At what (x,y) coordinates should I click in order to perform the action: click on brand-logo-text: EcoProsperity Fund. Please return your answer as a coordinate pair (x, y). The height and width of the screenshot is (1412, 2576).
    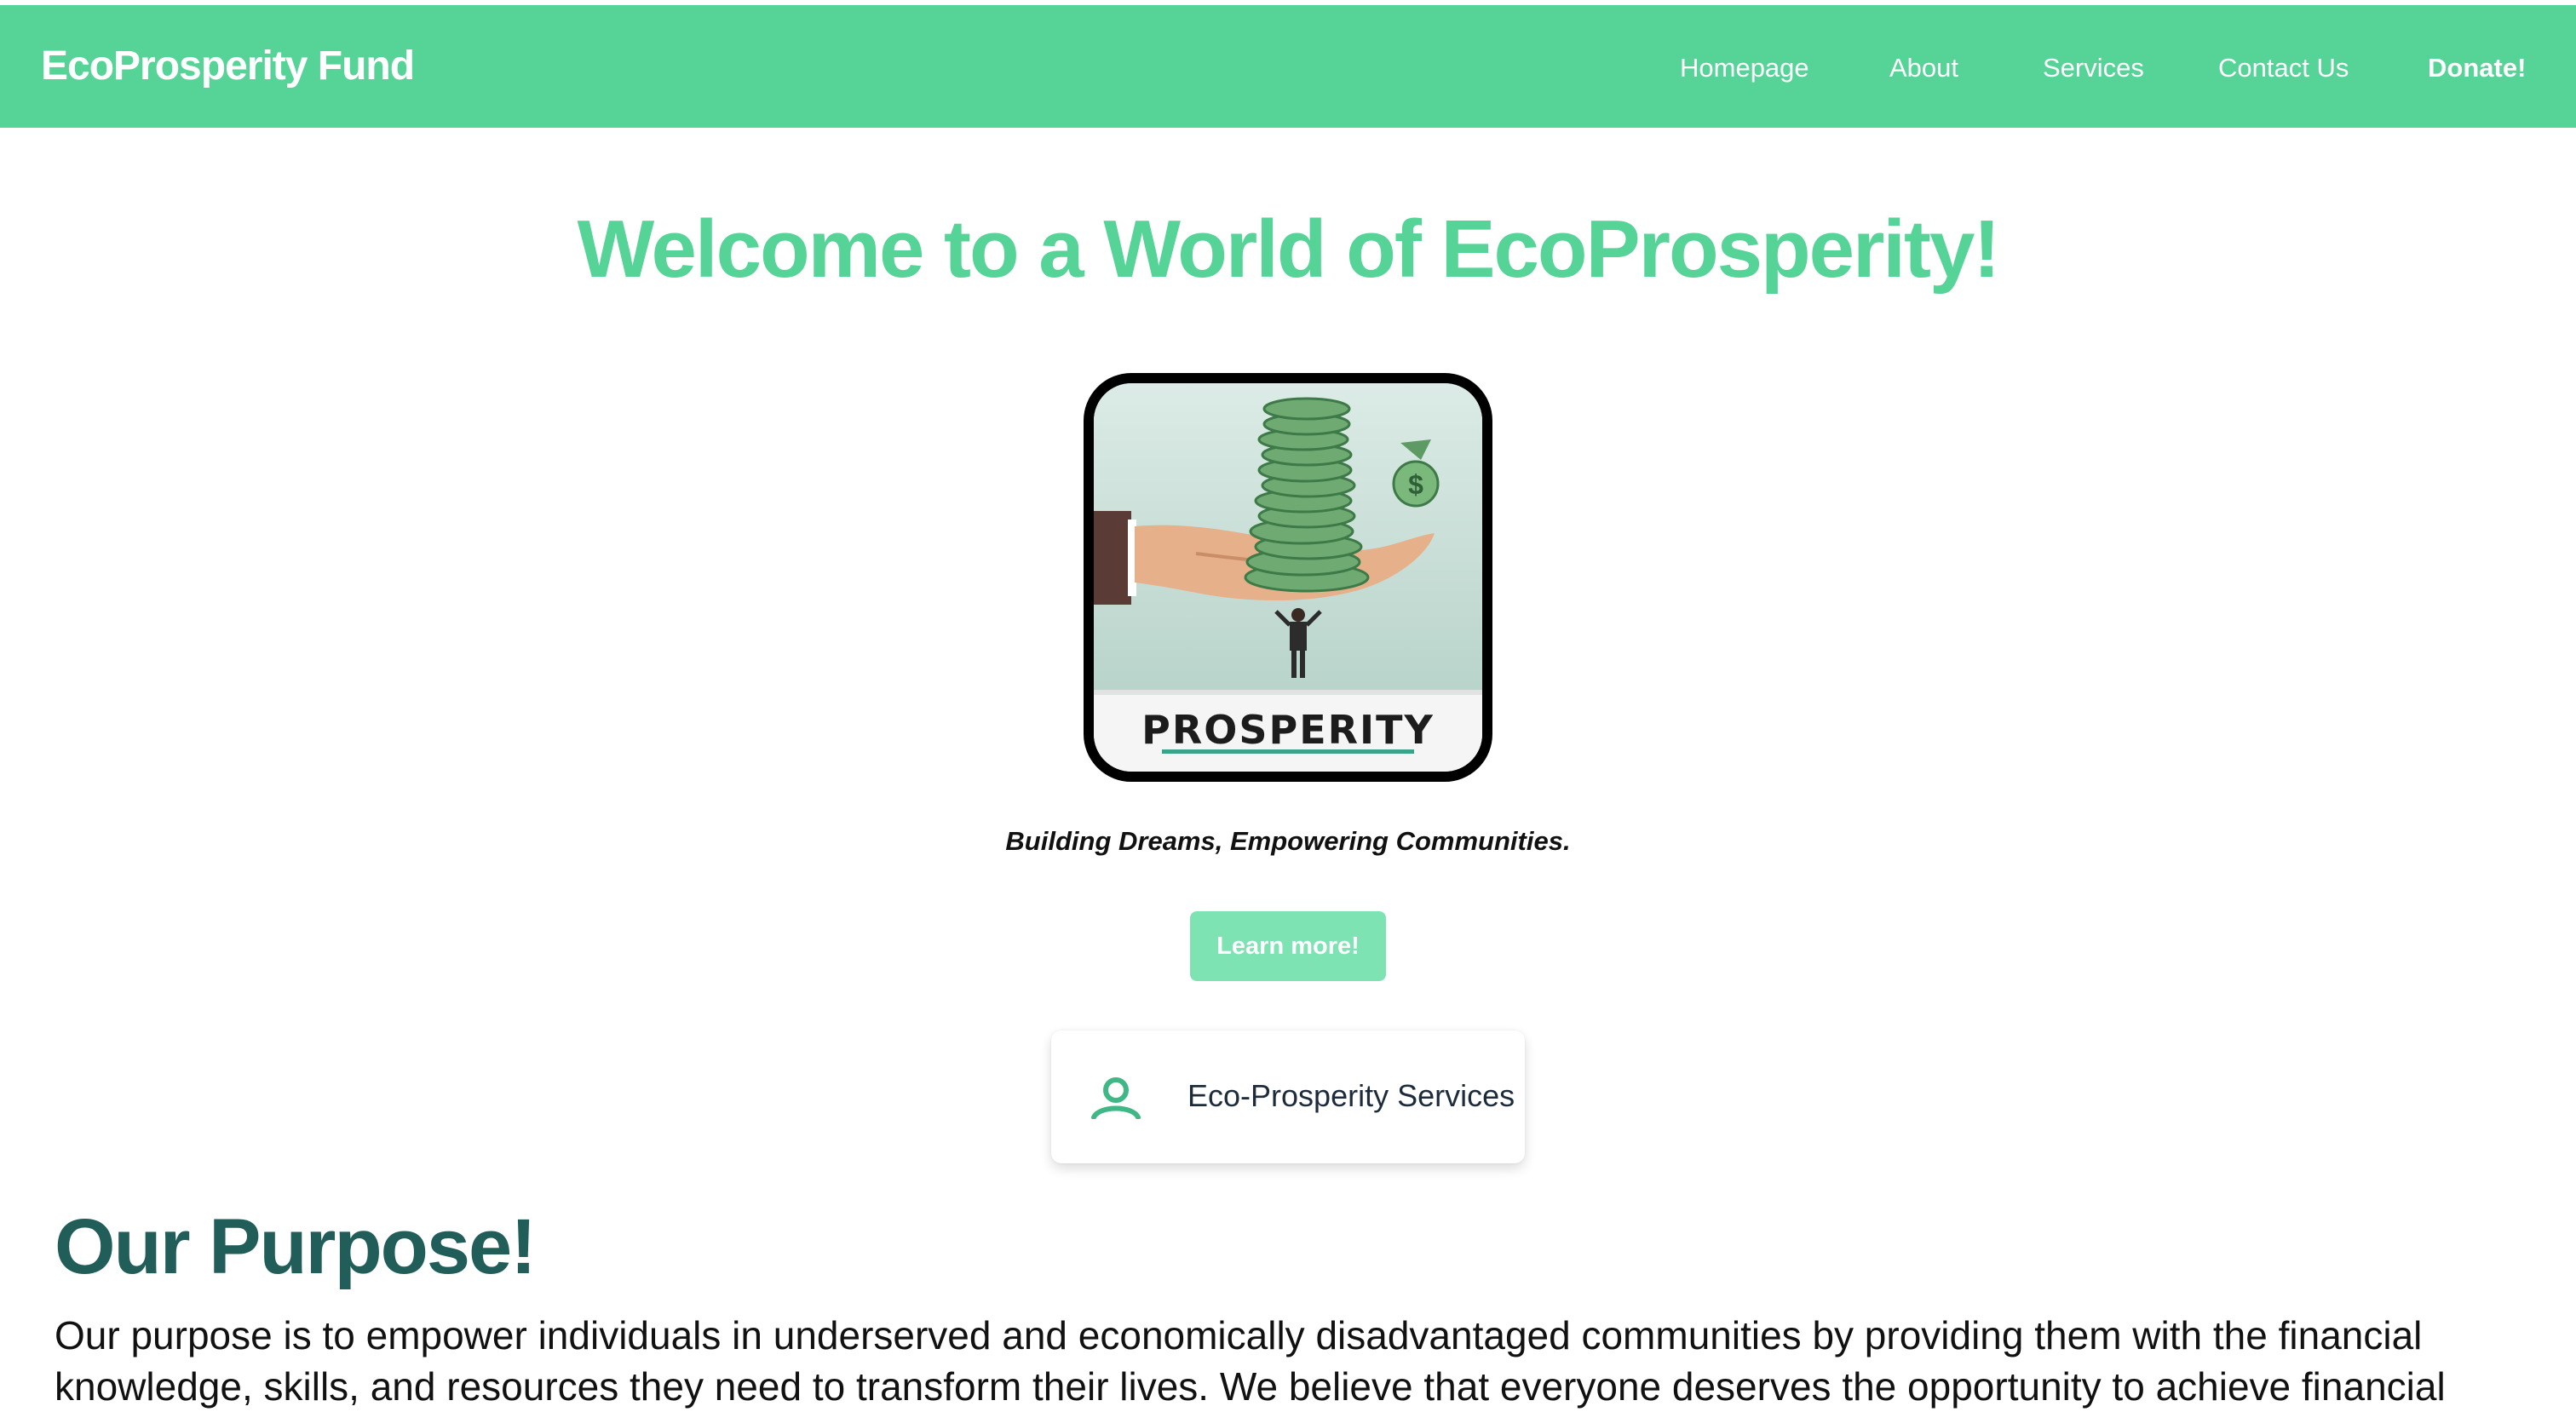
    Looking at the image, I should click on (228, 66).